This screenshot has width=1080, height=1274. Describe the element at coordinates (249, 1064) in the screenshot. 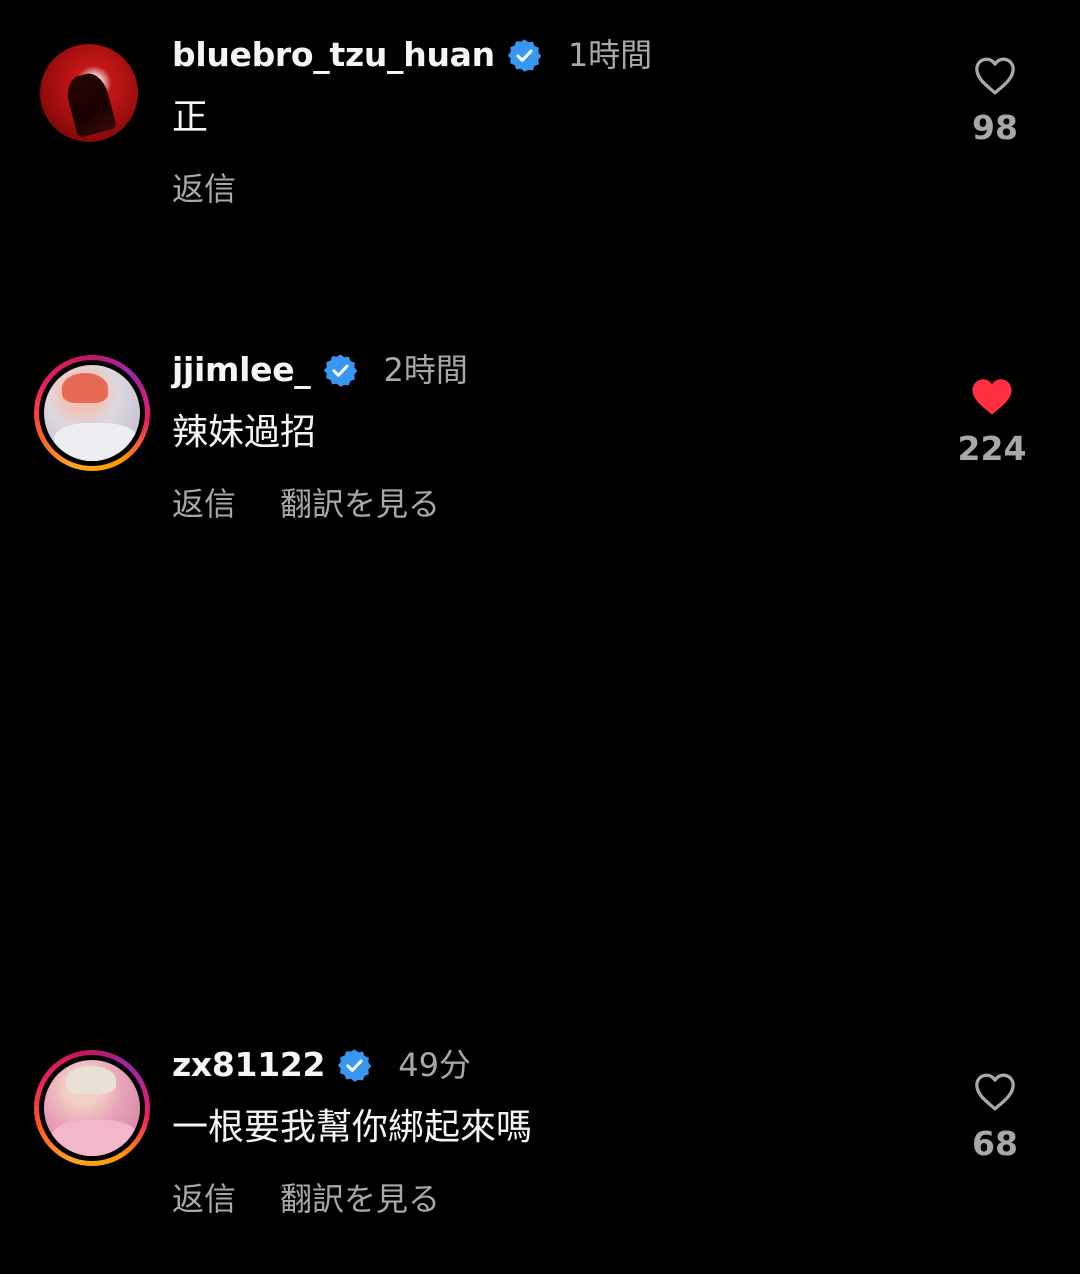

I see `username: zx81122` at that location.